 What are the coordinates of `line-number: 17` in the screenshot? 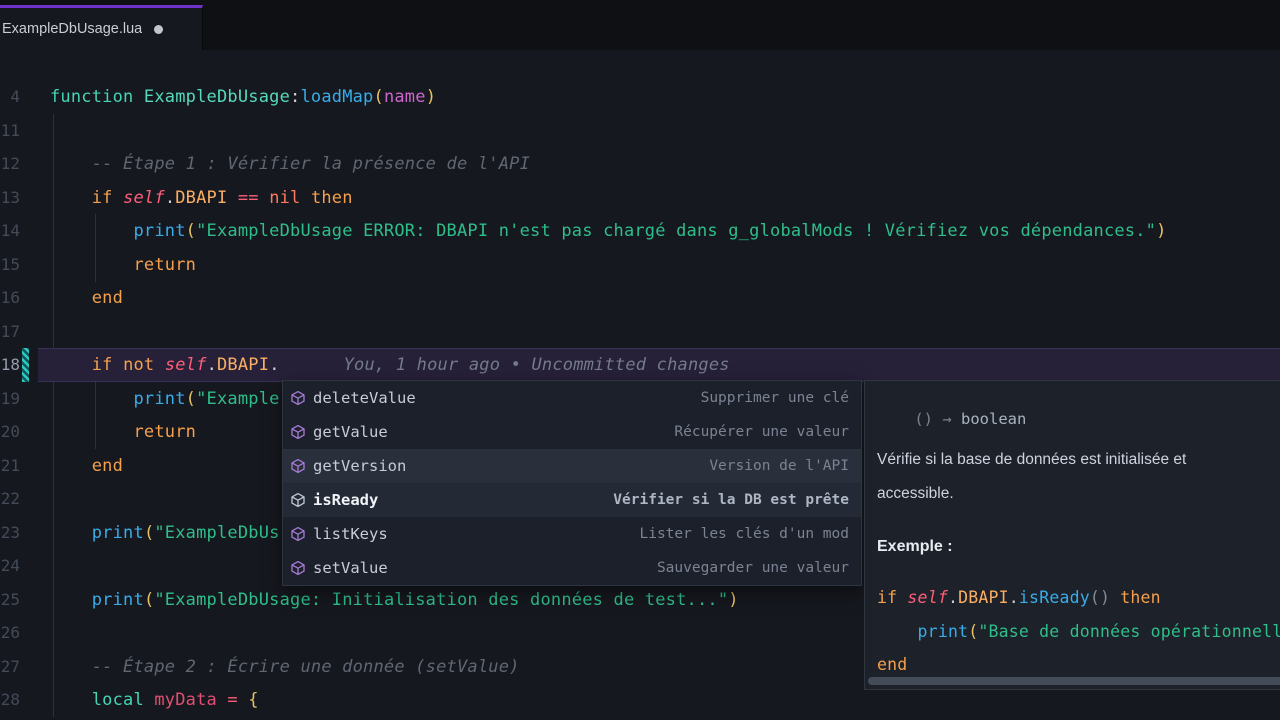 It's located at (10, 332).